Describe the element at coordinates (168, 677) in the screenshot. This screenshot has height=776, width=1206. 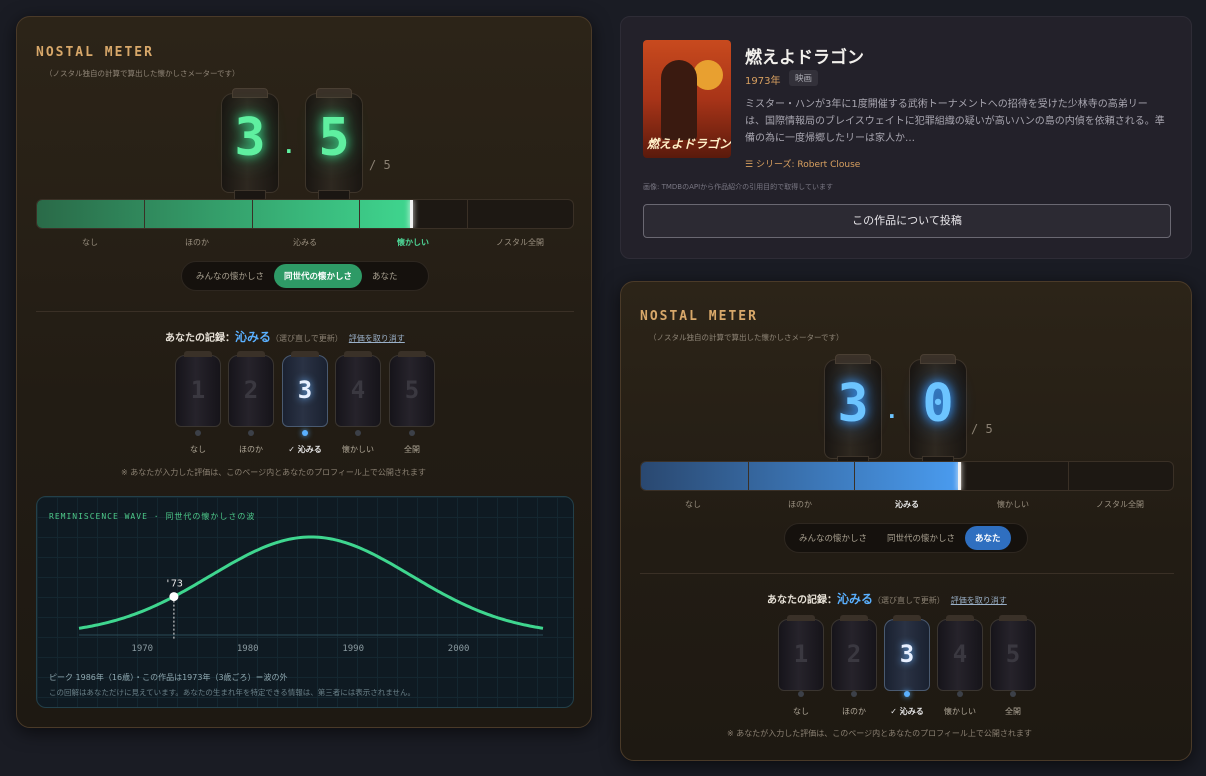
I see `wave-peak-note: ピーク 1986年（16歳）・この作品は1973年（3歳ごろ）＝波の外` at that location.